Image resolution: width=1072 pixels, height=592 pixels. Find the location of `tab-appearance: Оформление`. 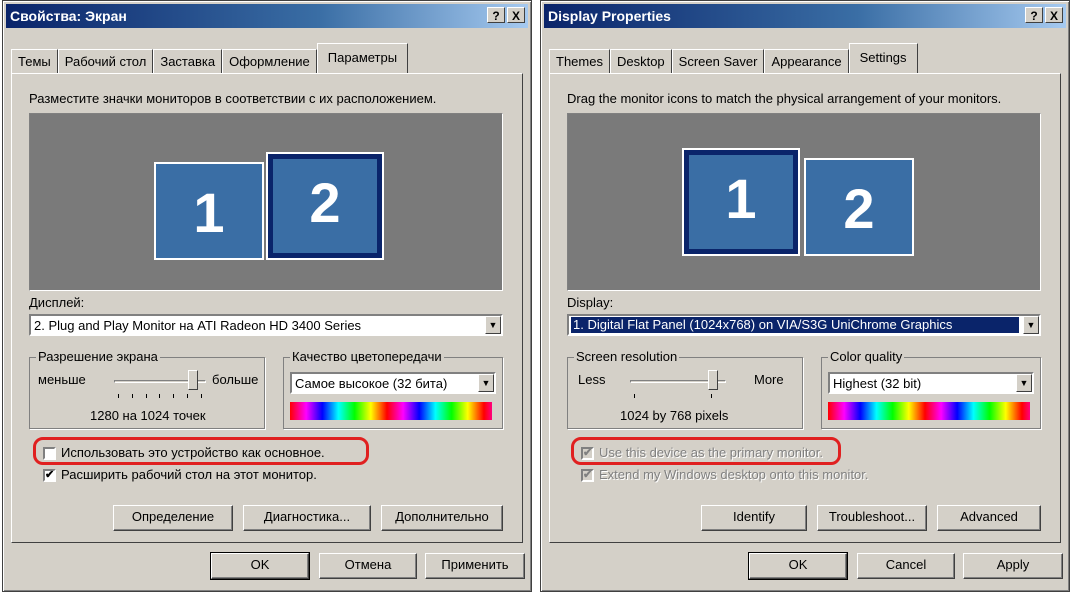

tab-appearance: Оформление is located at coordinates (269, 61).